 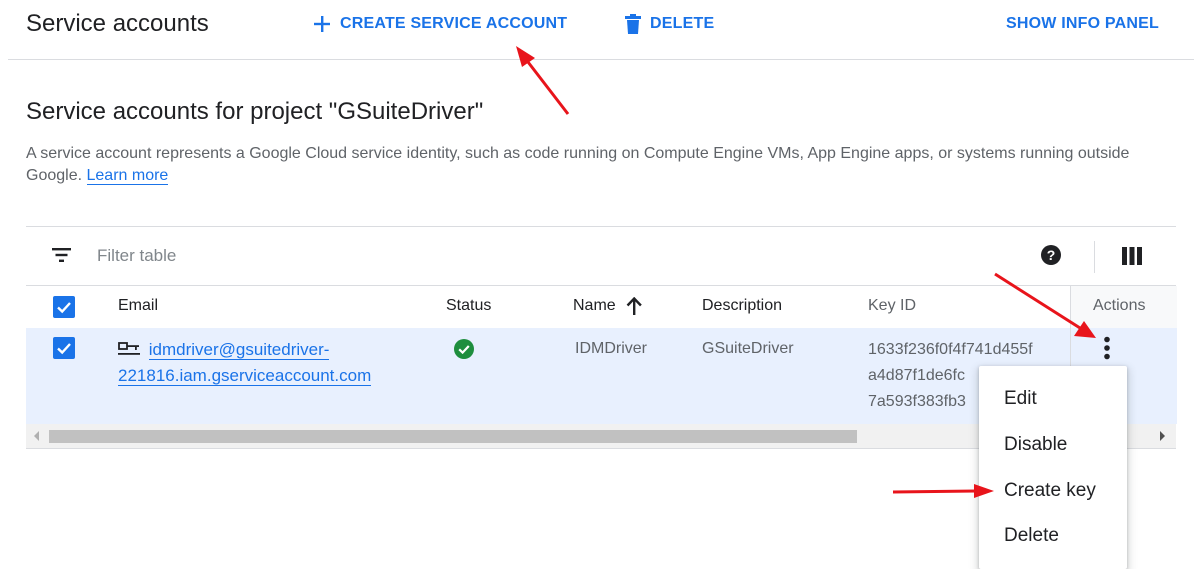 I want to click on service-account-email-link: idmdriver@gsuitedriver-, so click(x=239, y=350).